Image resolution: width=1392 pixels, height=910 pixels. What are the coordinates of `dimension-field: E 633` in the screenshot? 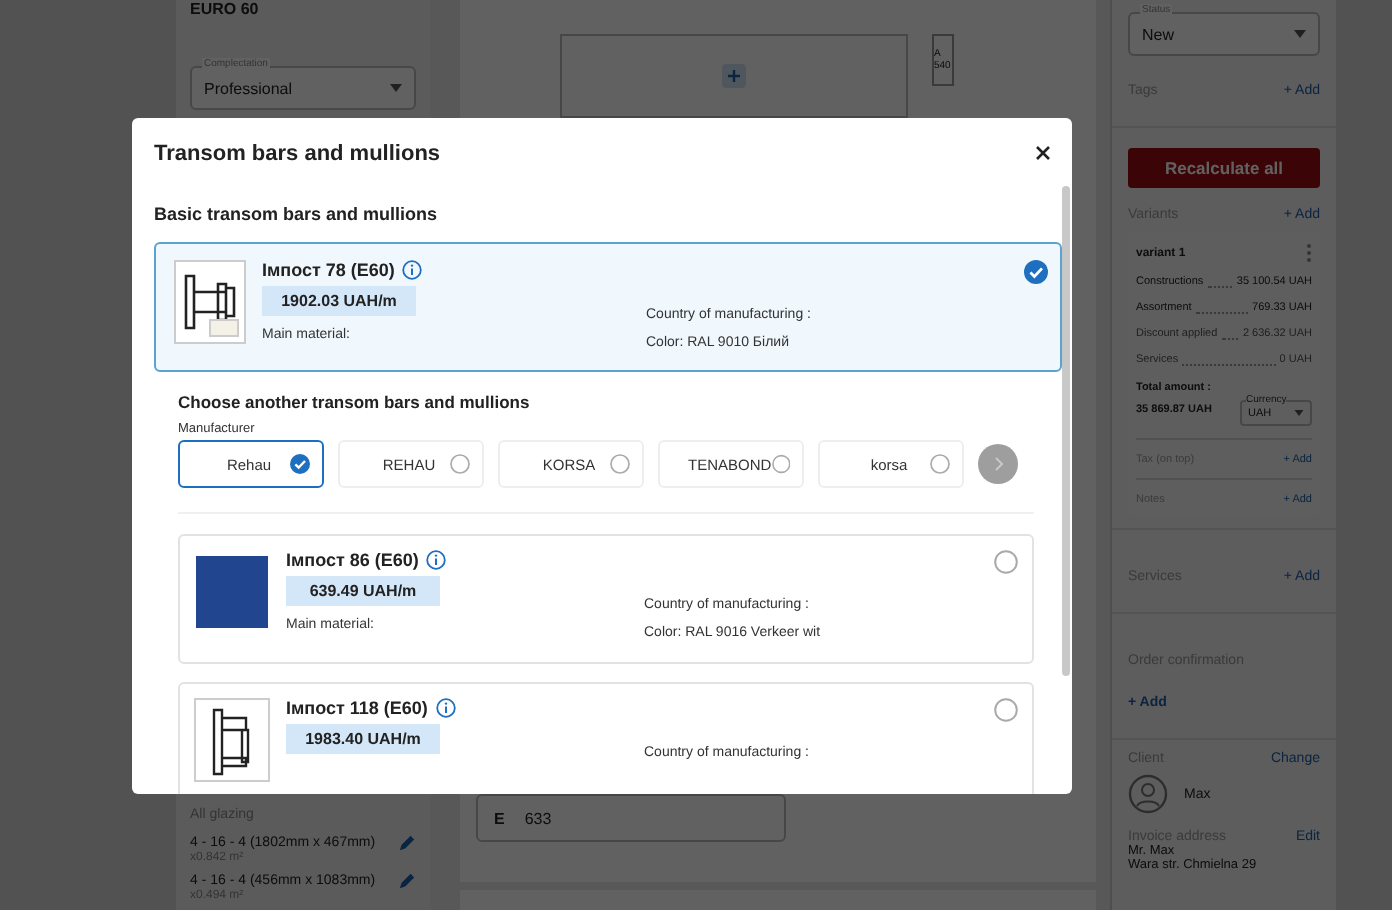 It's located at (631, 818).